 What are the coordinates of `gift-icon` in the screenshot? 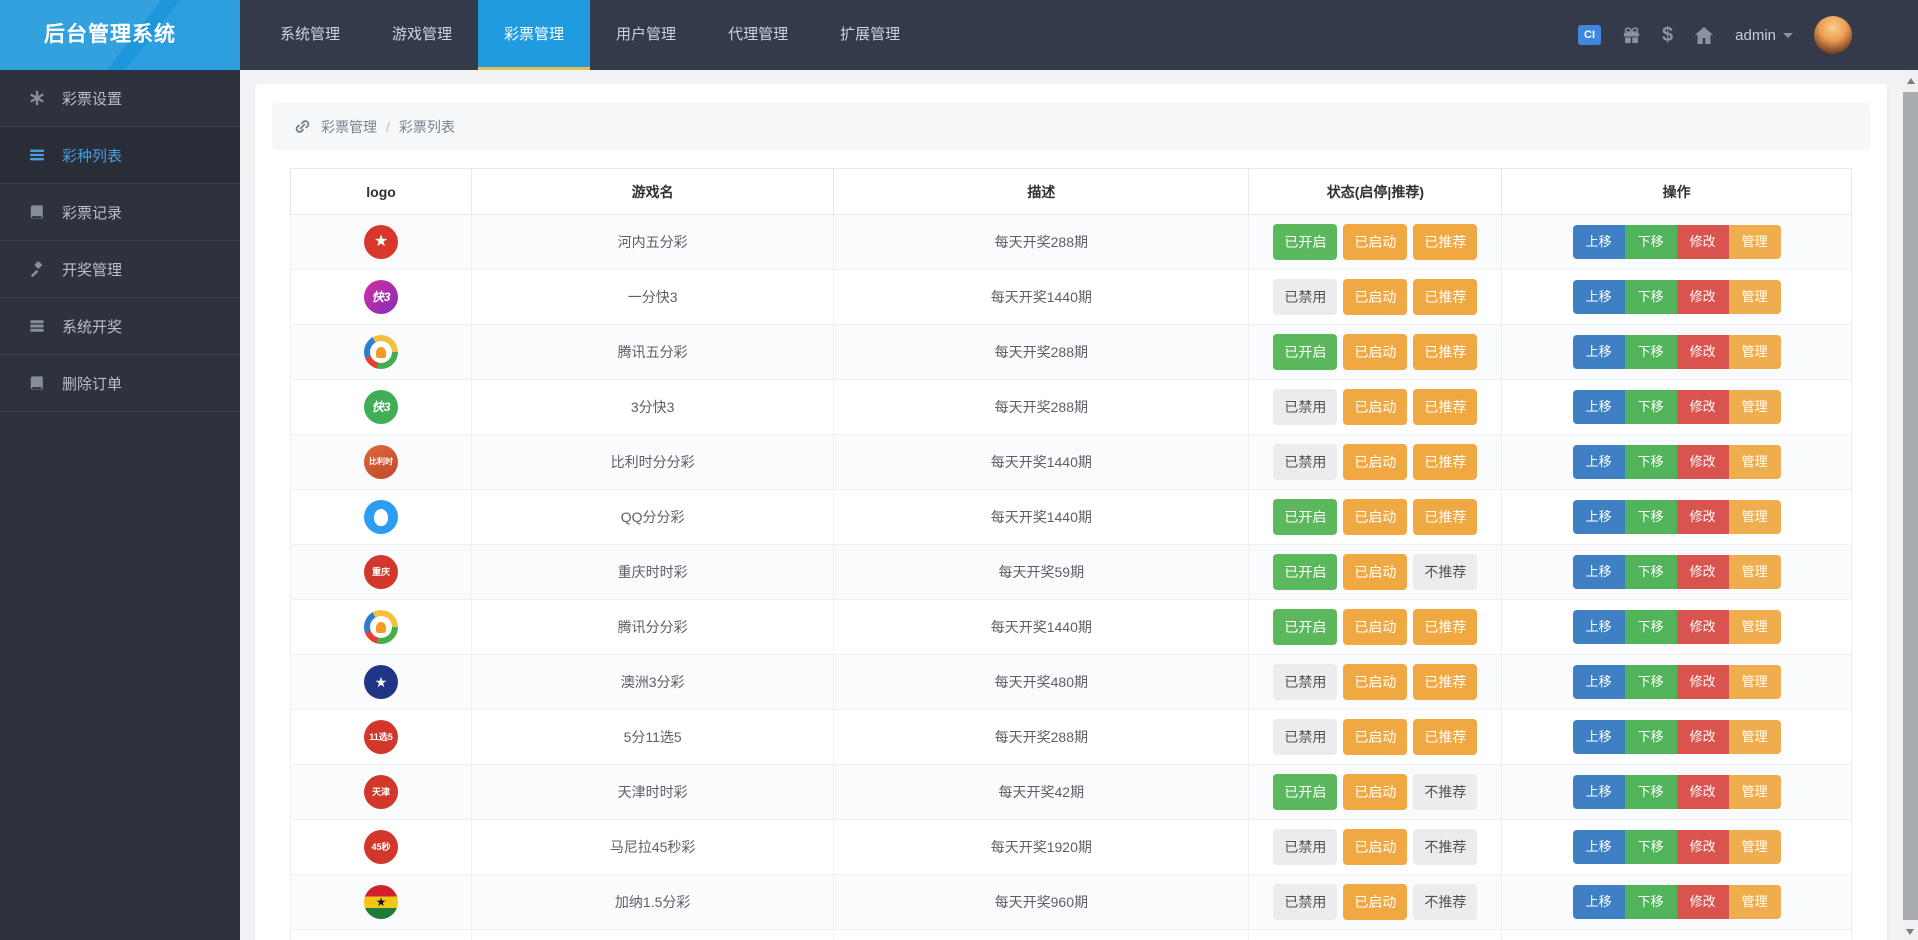 It's located at (1631, 35).